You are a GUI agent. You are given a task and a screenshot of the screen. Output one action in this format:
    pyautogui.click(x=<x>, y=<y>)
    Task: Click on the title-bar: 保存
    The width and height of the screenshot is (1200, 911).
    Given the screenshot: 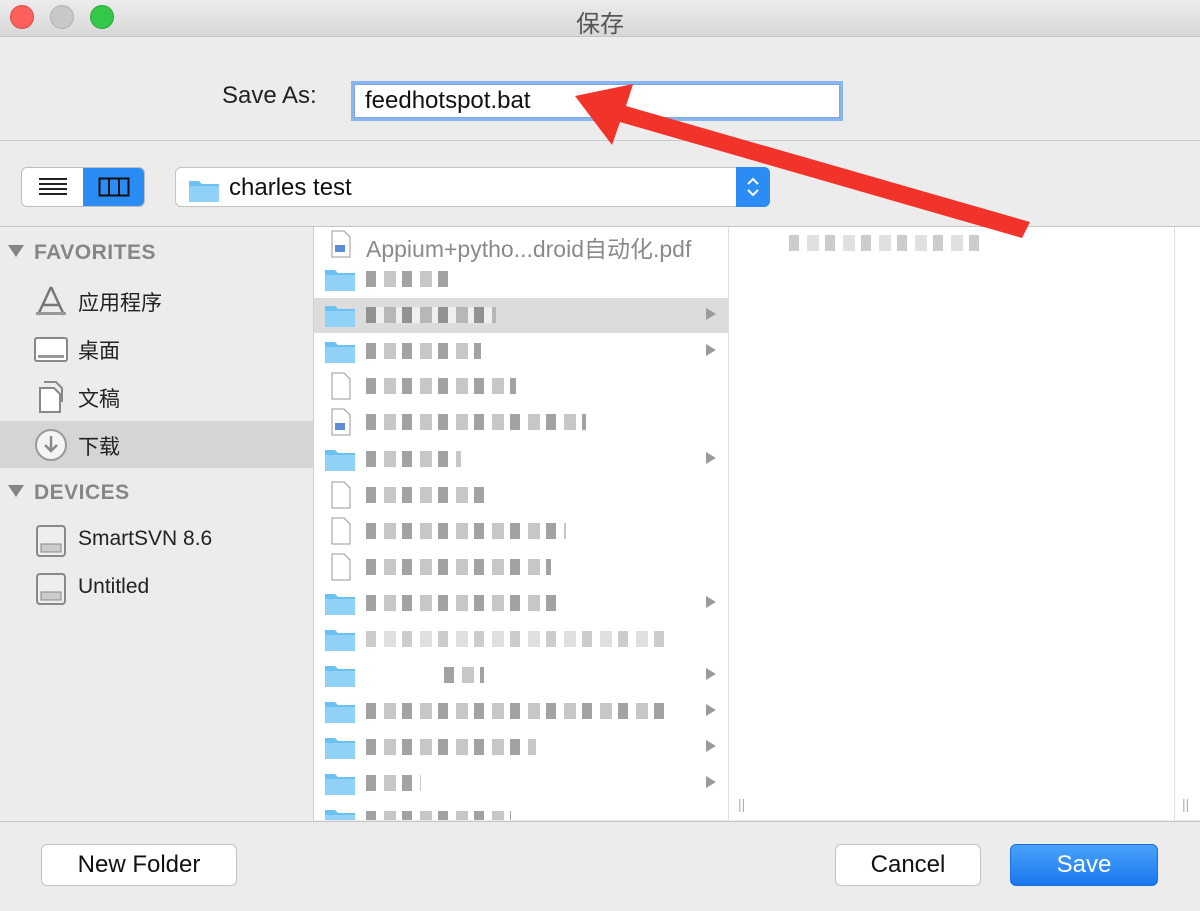 What is the action you would take?
    pyautogui.click(x=600, y=19)
    